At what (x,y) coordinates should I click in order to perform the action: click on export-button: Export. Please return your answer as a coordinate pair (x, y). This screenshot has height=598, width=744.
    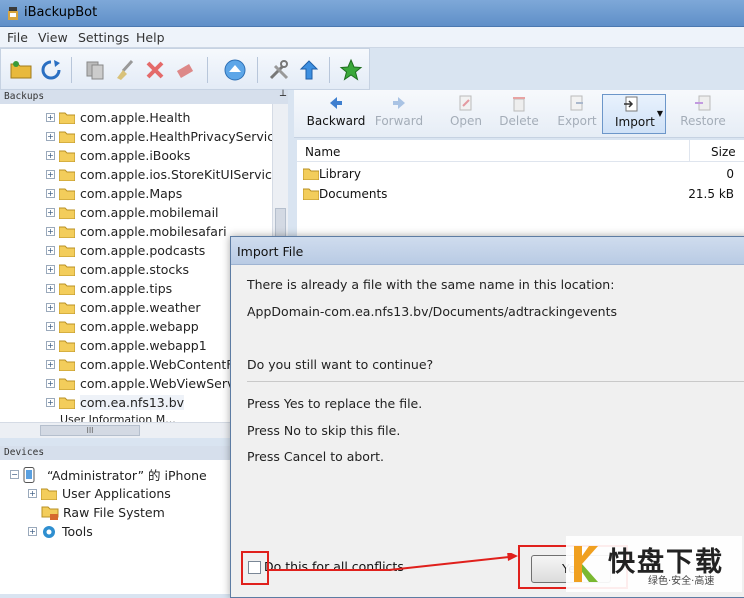
    Looking at the image, I should click on (577, 114).